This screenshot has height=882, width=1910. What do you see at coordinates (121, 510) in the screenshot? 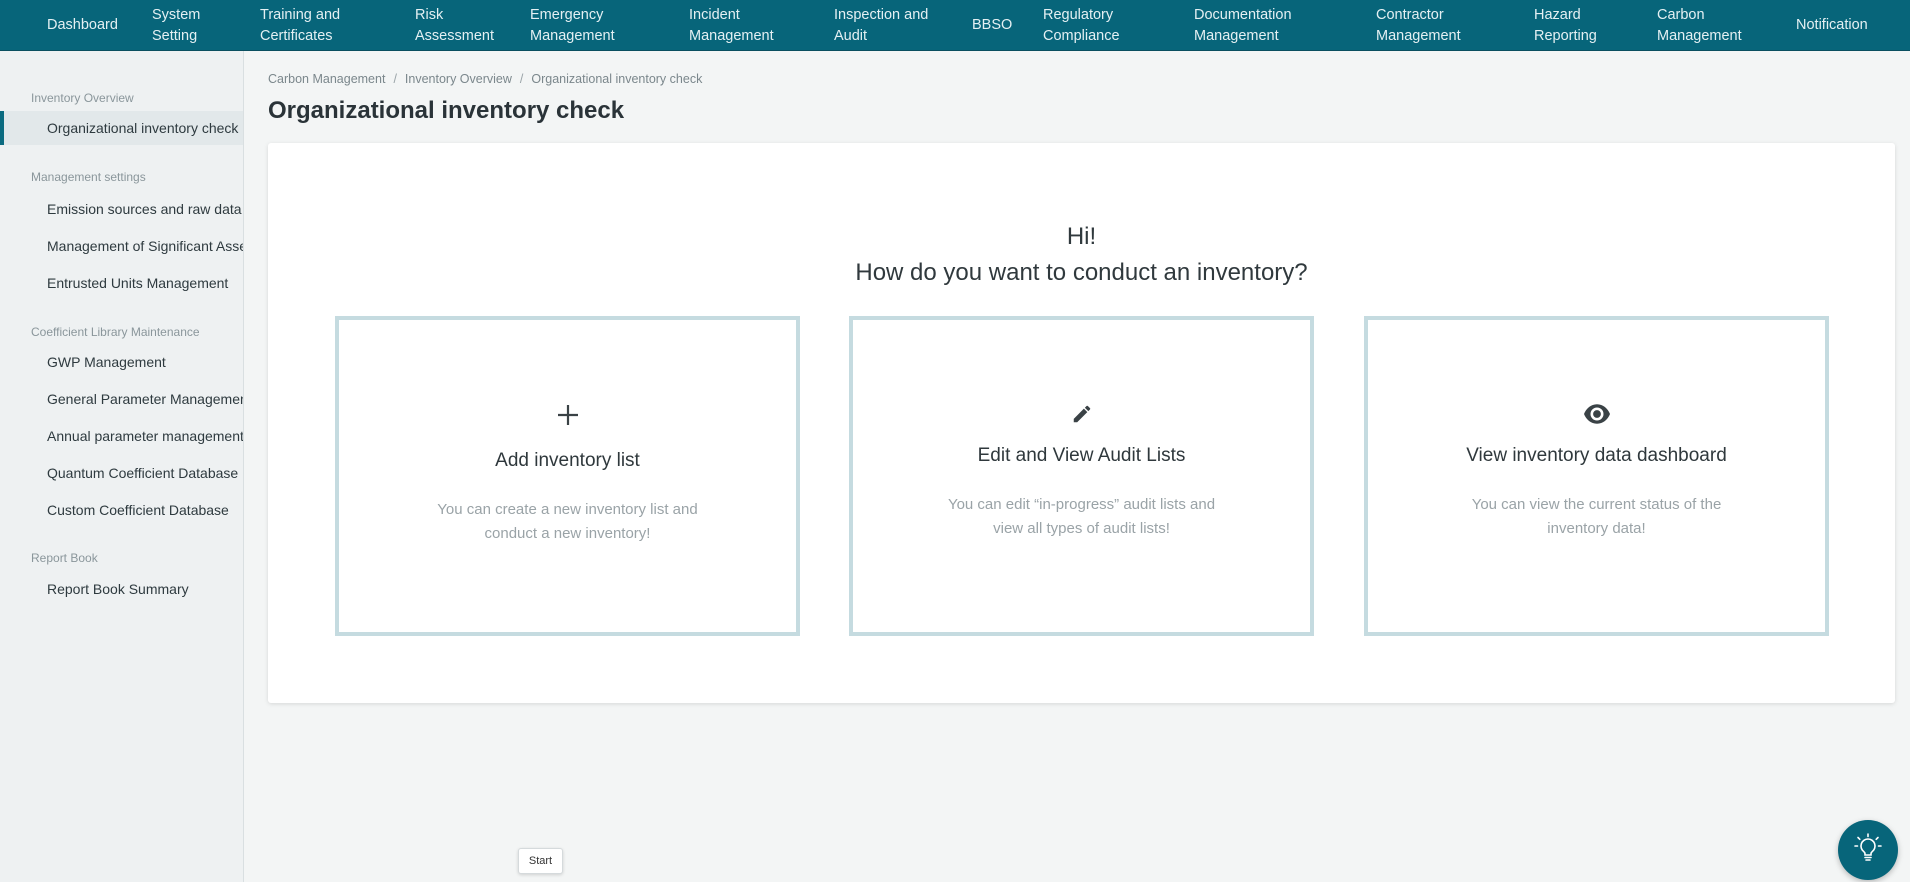
I see `sidebar-item-custom-coefficient: Custom Coefficient Database` at bounding box center [121, 510].